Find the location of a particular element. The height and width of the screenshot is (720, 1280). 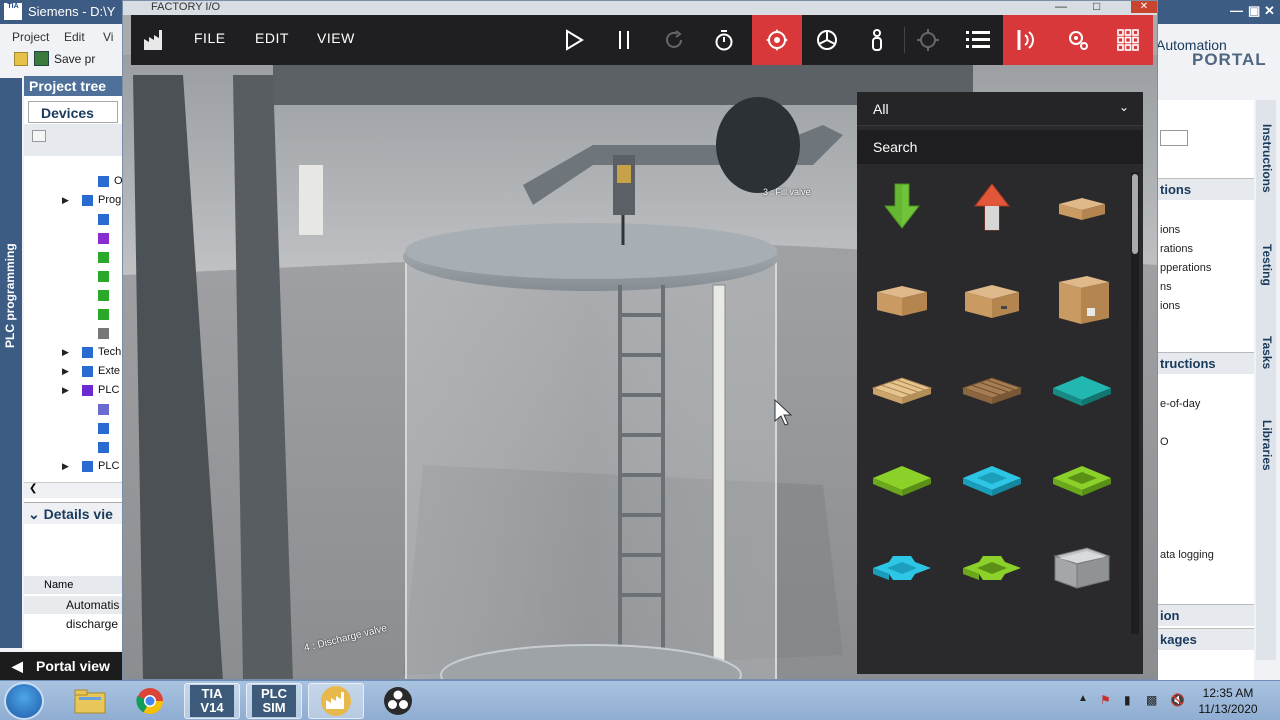

signal-icon: ▩ is located at coordinates (1151, 700).